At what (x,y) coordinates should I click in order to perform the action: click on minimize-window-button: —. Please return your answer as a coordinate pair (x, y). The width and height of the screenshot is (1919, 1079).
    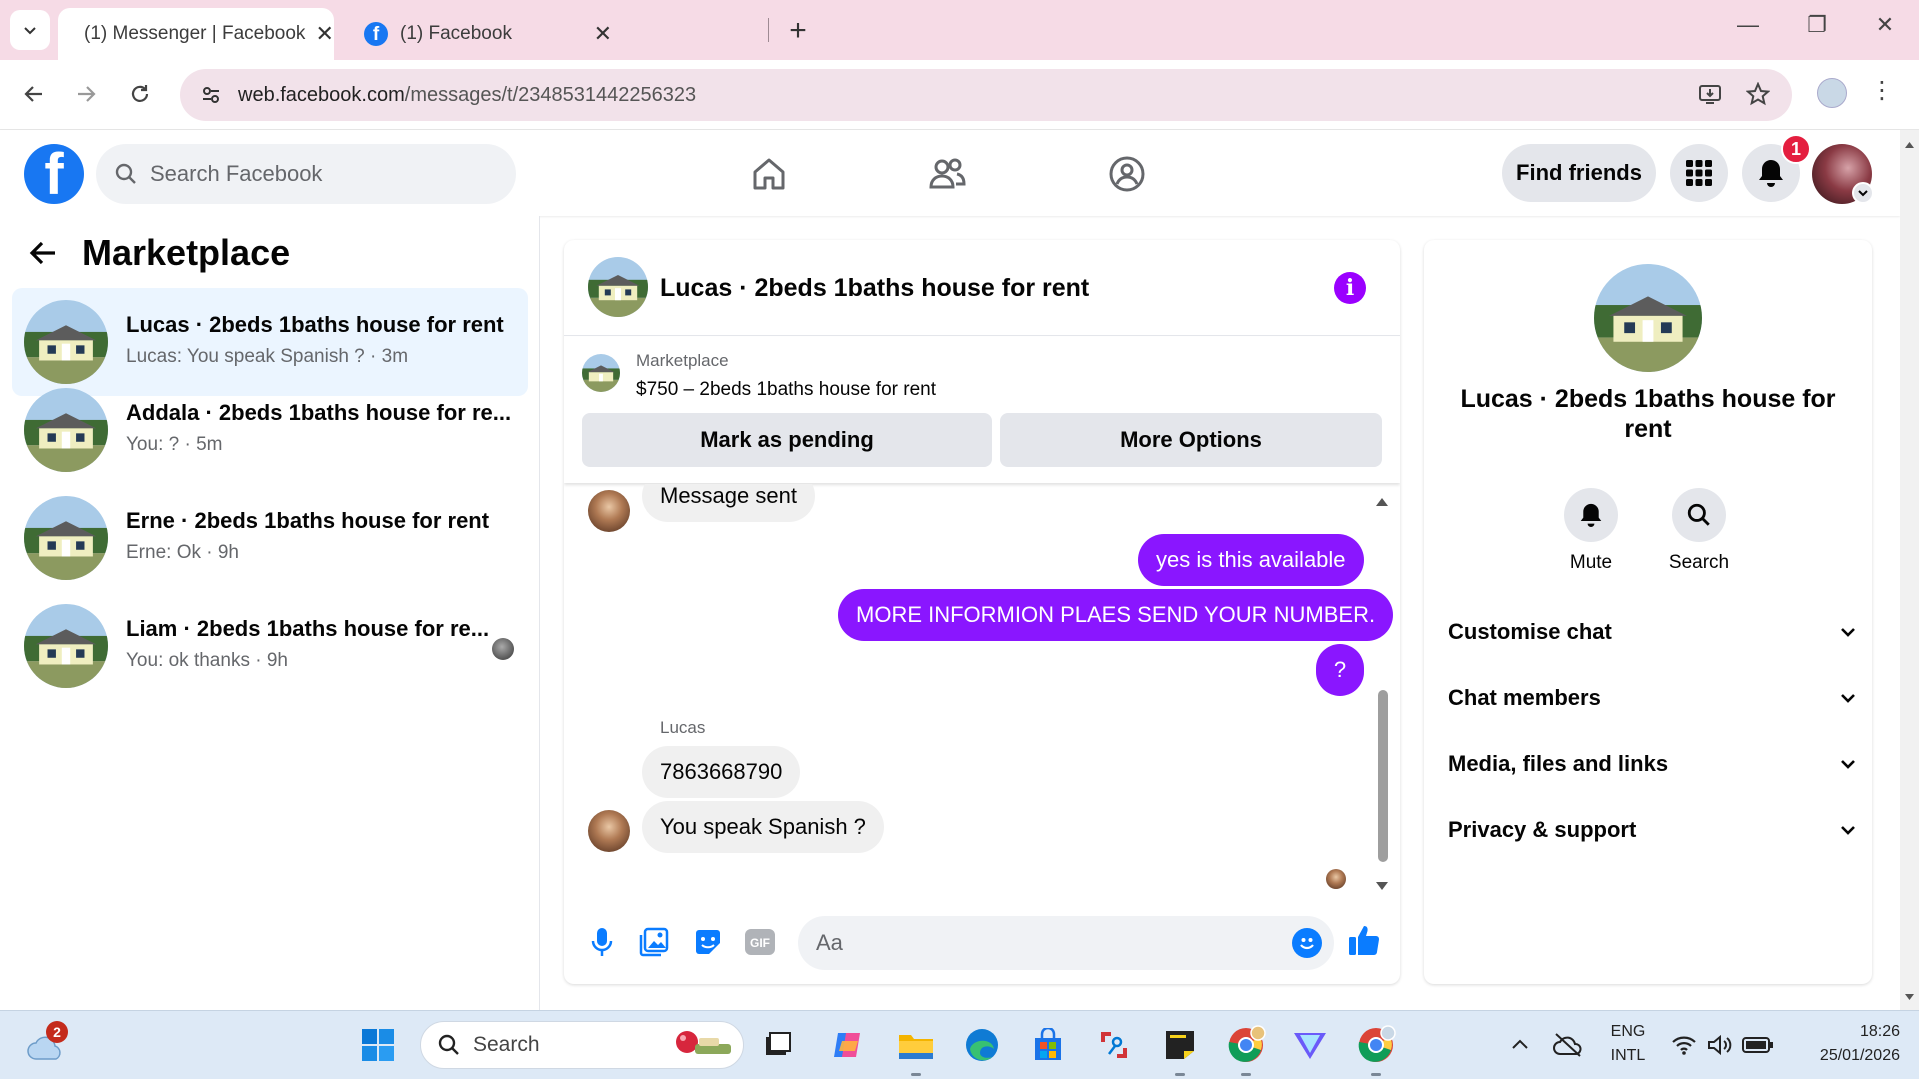
    Looking at the image, I should click on (1748, 25).